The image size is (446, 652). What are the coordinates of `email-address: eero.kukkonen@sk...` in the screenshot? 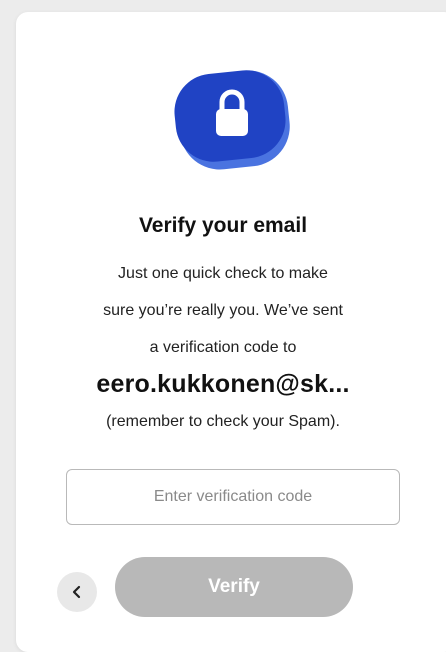 It's located at (223, 384).